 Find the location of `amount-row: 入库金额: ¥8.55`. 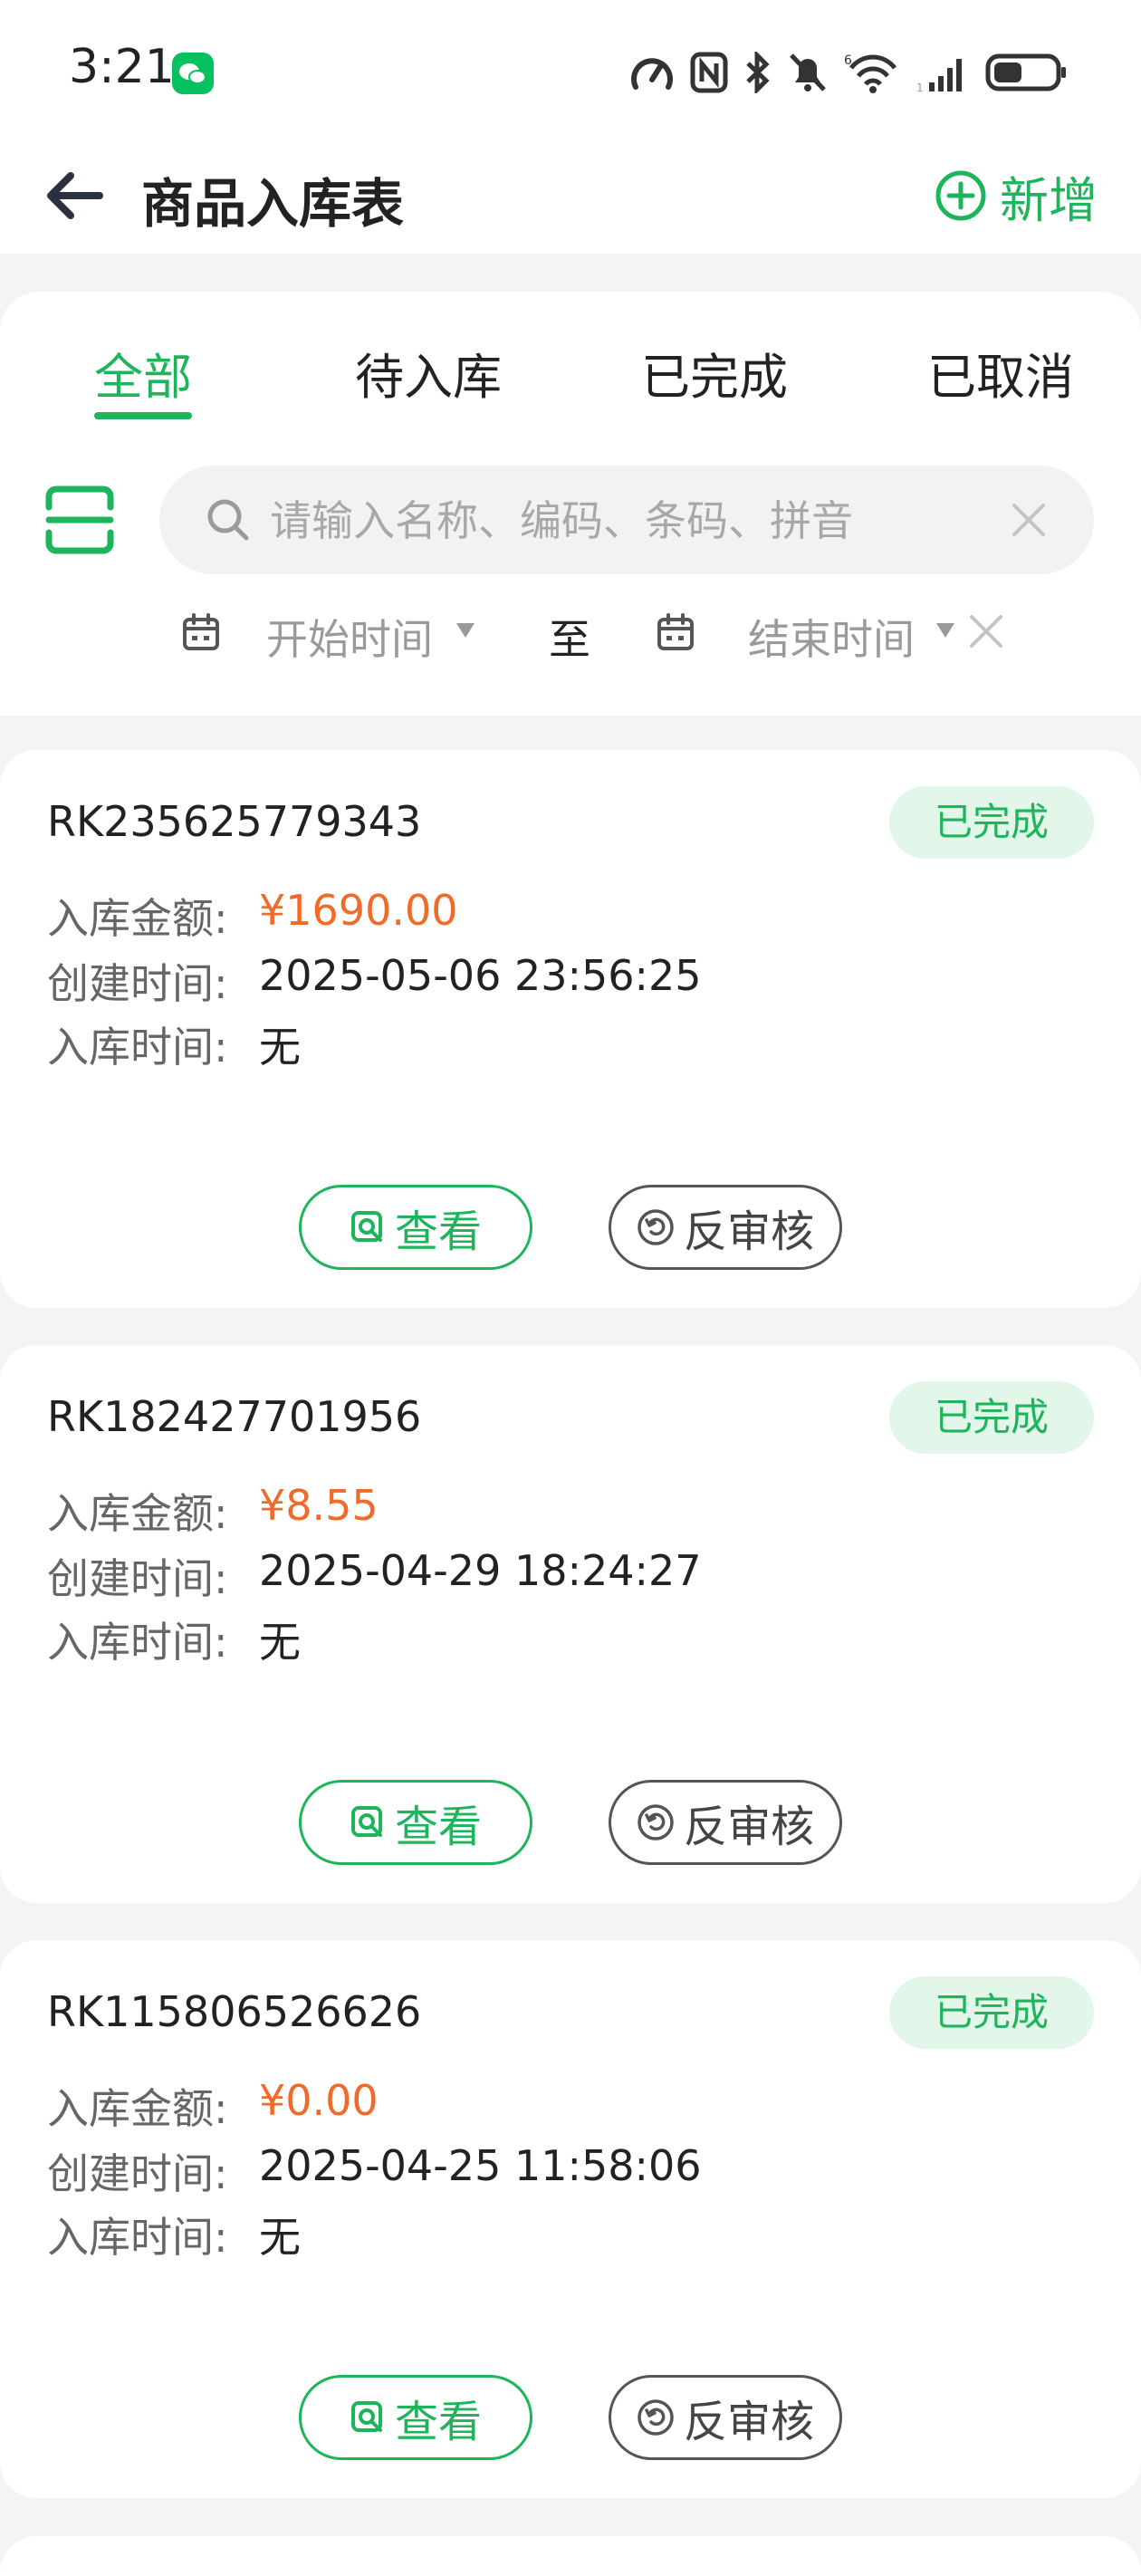

amount-row: 入库金额: ¥8.55 is located at coordinates (213, 1511).